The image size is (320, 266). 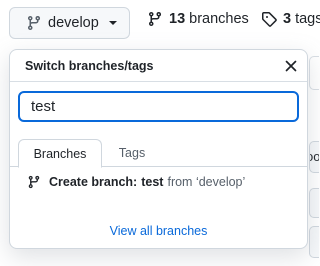 I want to click on dropdown-title: Switch branches/tags, so click(x=89, y=66).